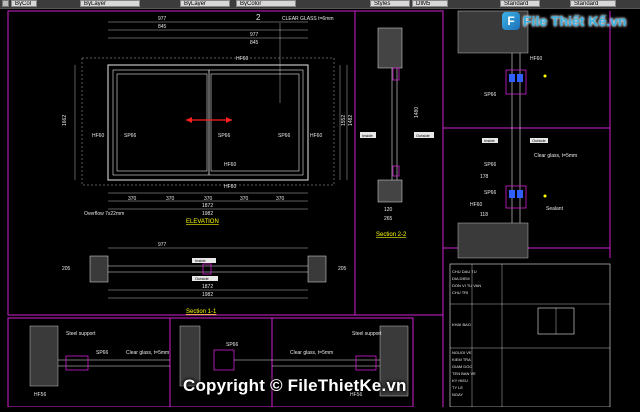 This screenshot has width=640, height=412. What do you see at coordinates (539, 140) in the screenshot?
I see `detail-label-outside: Outside` at bounding box center [539, 140].